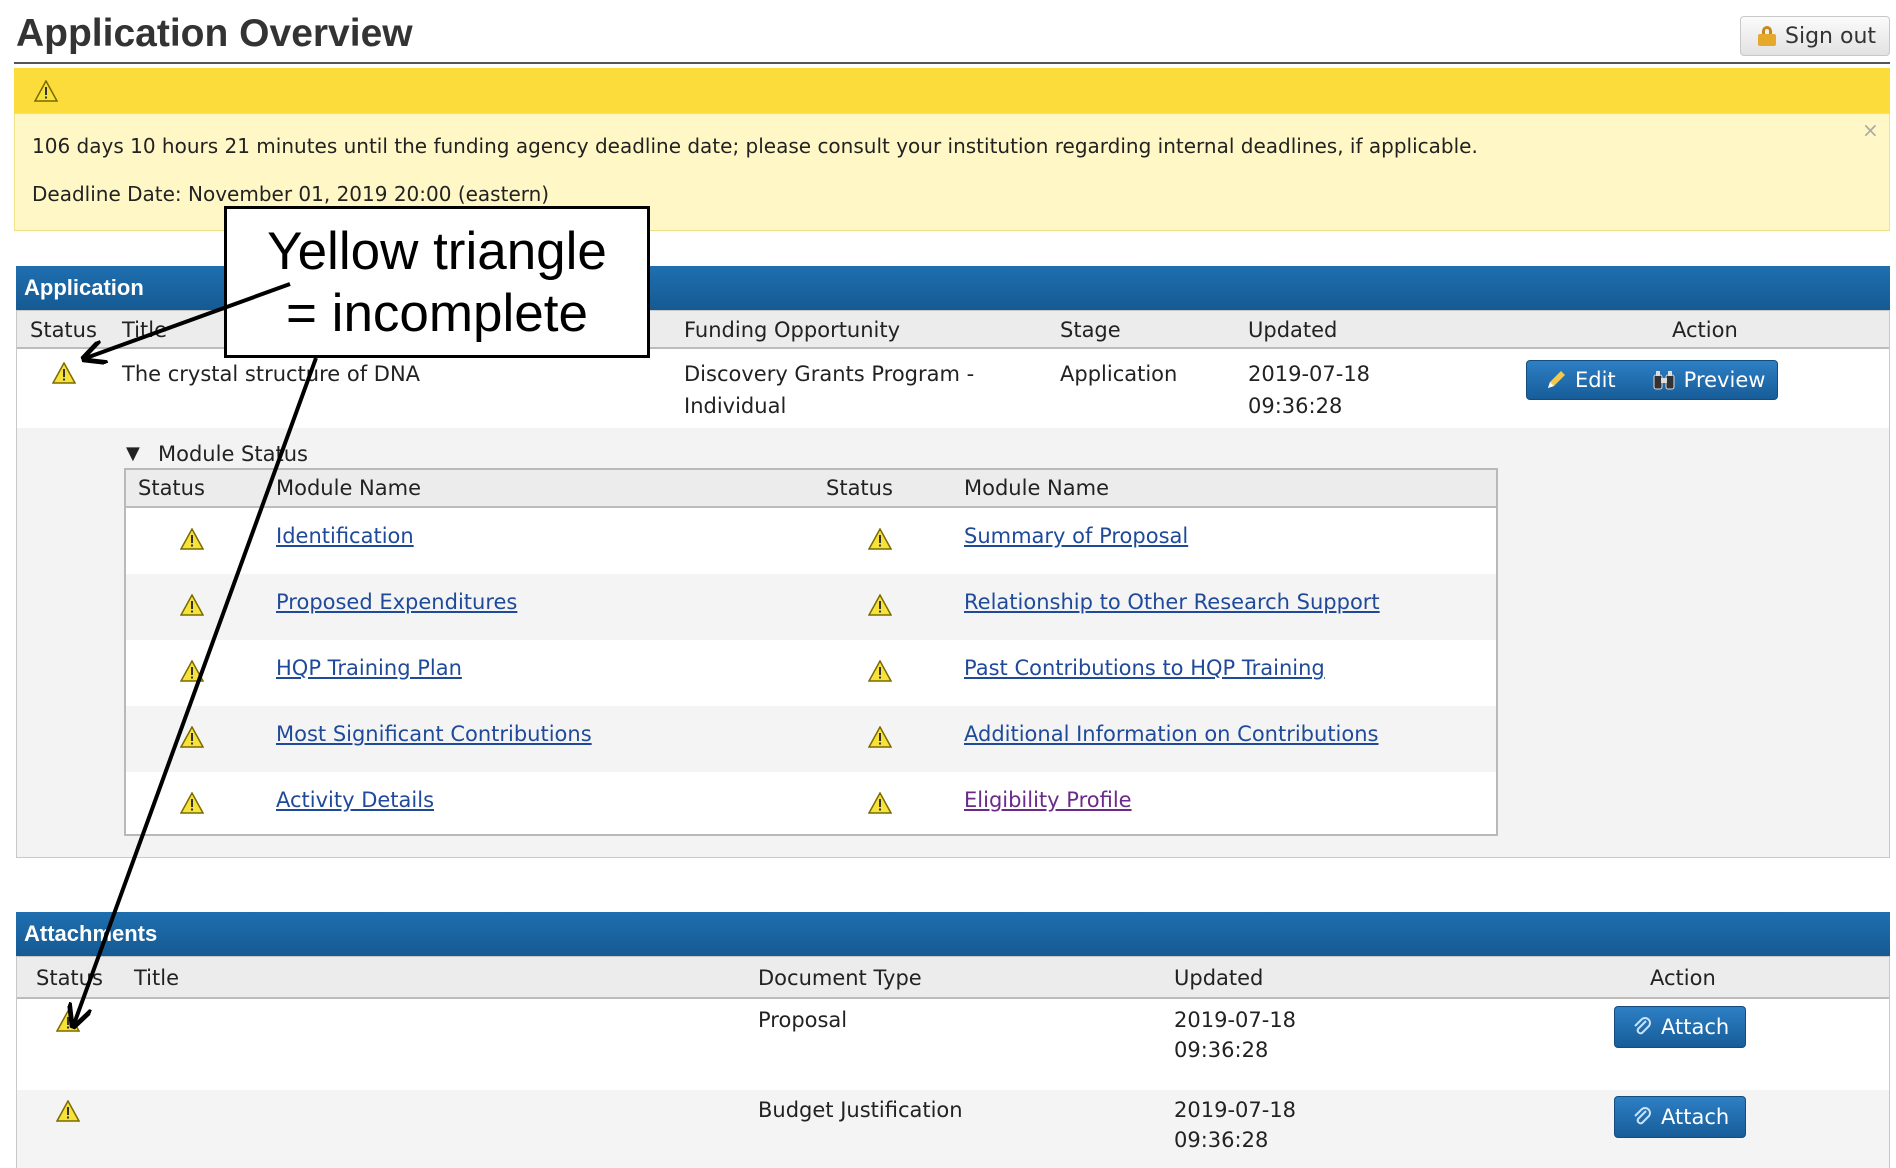 The image size is (1896, 1168). I want to click on binoculars-icon, so click(1664, 380).